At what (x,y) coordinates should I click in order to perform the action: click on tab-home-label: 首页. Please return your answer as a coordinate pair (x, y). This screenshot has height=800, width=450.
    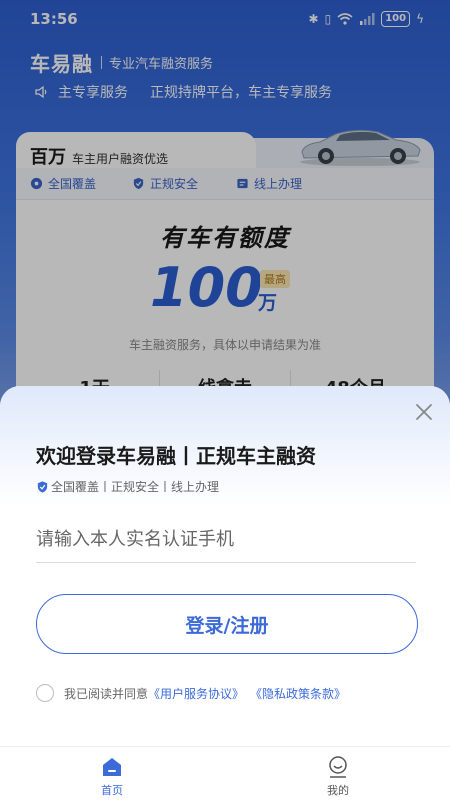
    Looking at the image, I should click on (112, 790).